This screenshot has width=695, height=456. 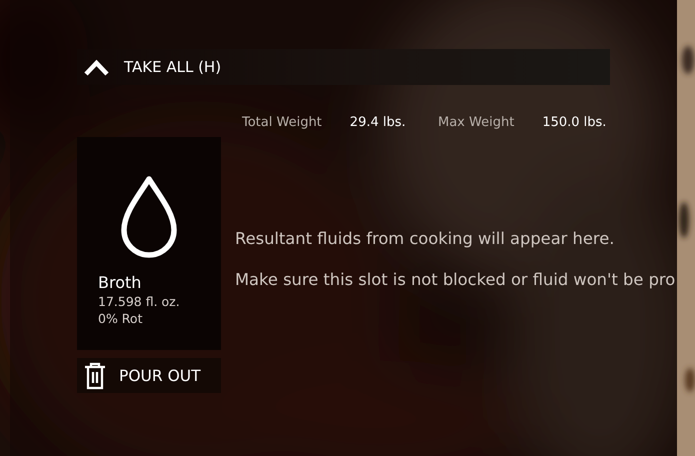 What do you see at coordinates (96, 67) in the screenshot?
I see `chevron-up-icon` at bounding box center [96, 67].